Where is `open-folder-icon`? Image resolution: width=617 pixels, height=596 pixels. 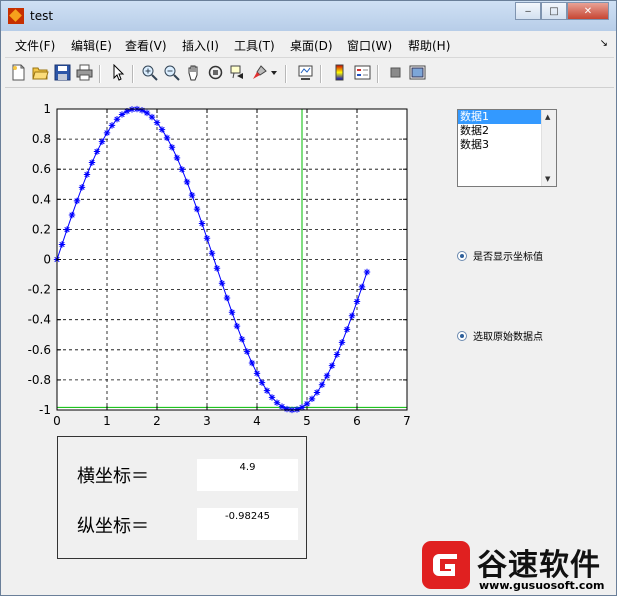
open-folder-icon is located at coordinates (40, 72).